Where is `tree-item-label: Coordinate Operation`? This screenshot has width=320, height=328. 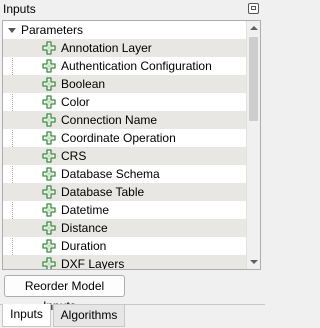 tree-item-label: Coordinate Operation is located at coordinates (118, 138).